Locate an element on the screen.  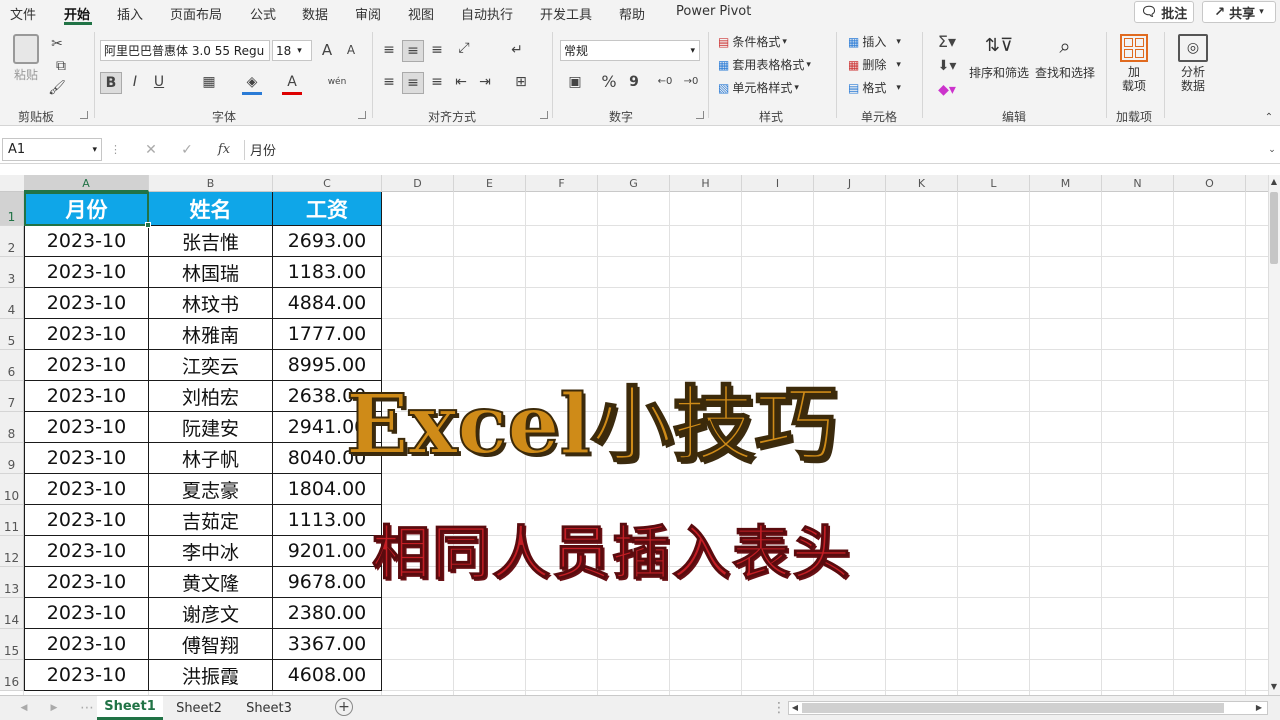
table-cell: 1113.00 is located at coordinates (327, 520).